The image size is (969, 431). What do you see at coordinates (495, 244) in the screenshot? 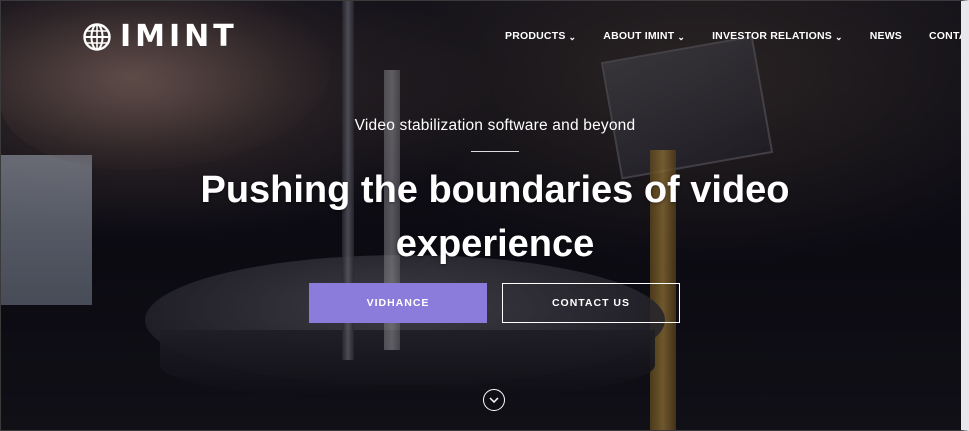
I see `headline-line-2: experience` at bounding box center [495, 244].